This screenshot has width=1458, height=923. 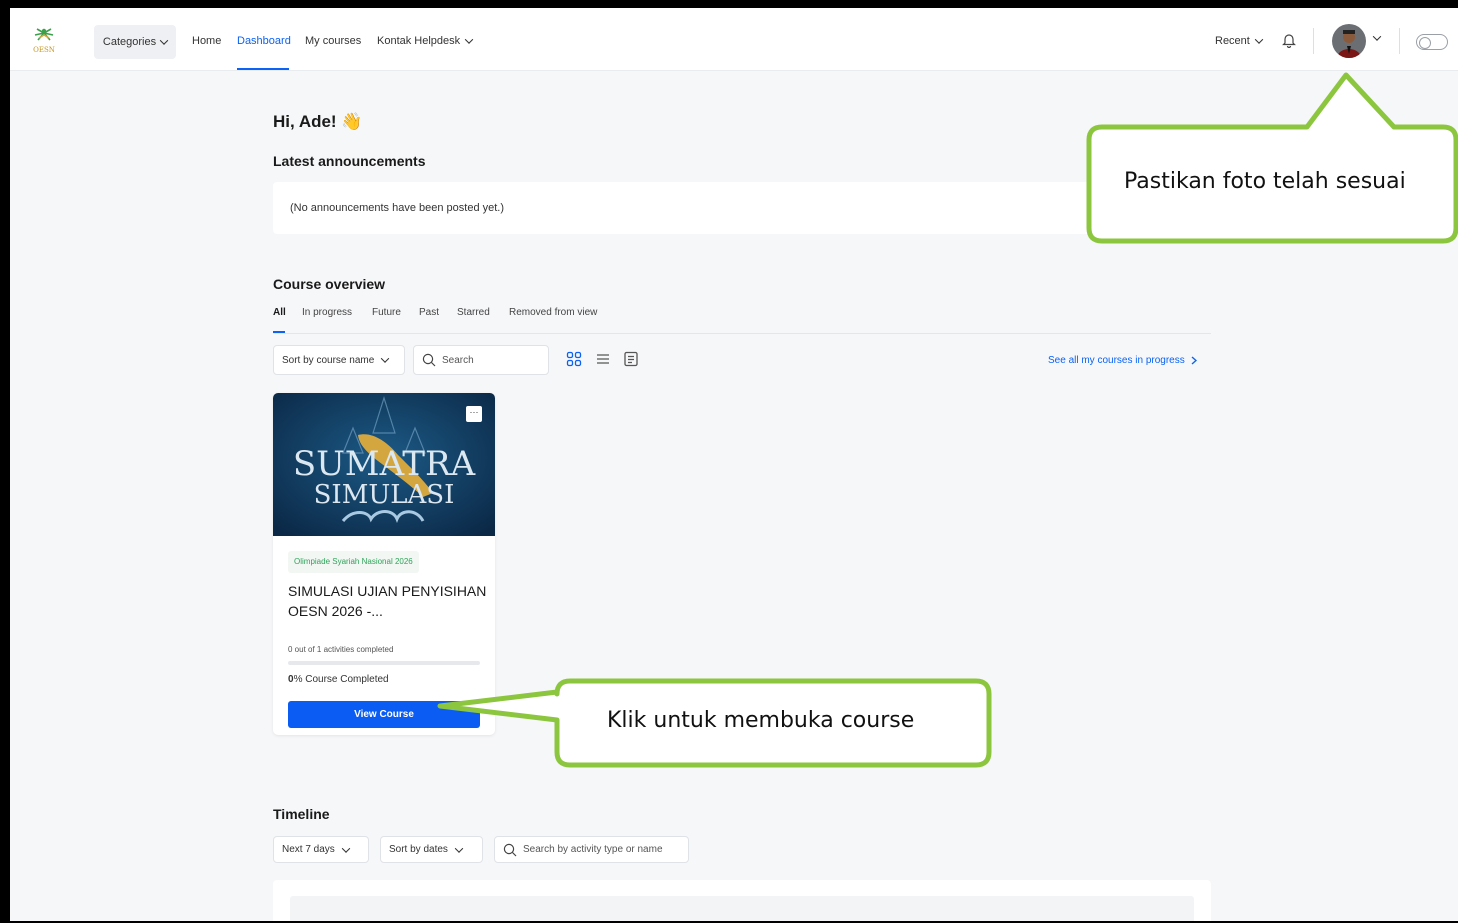 I want to click on course-callout-text: Klik untuk membuka course, so click(x=761, y=720).